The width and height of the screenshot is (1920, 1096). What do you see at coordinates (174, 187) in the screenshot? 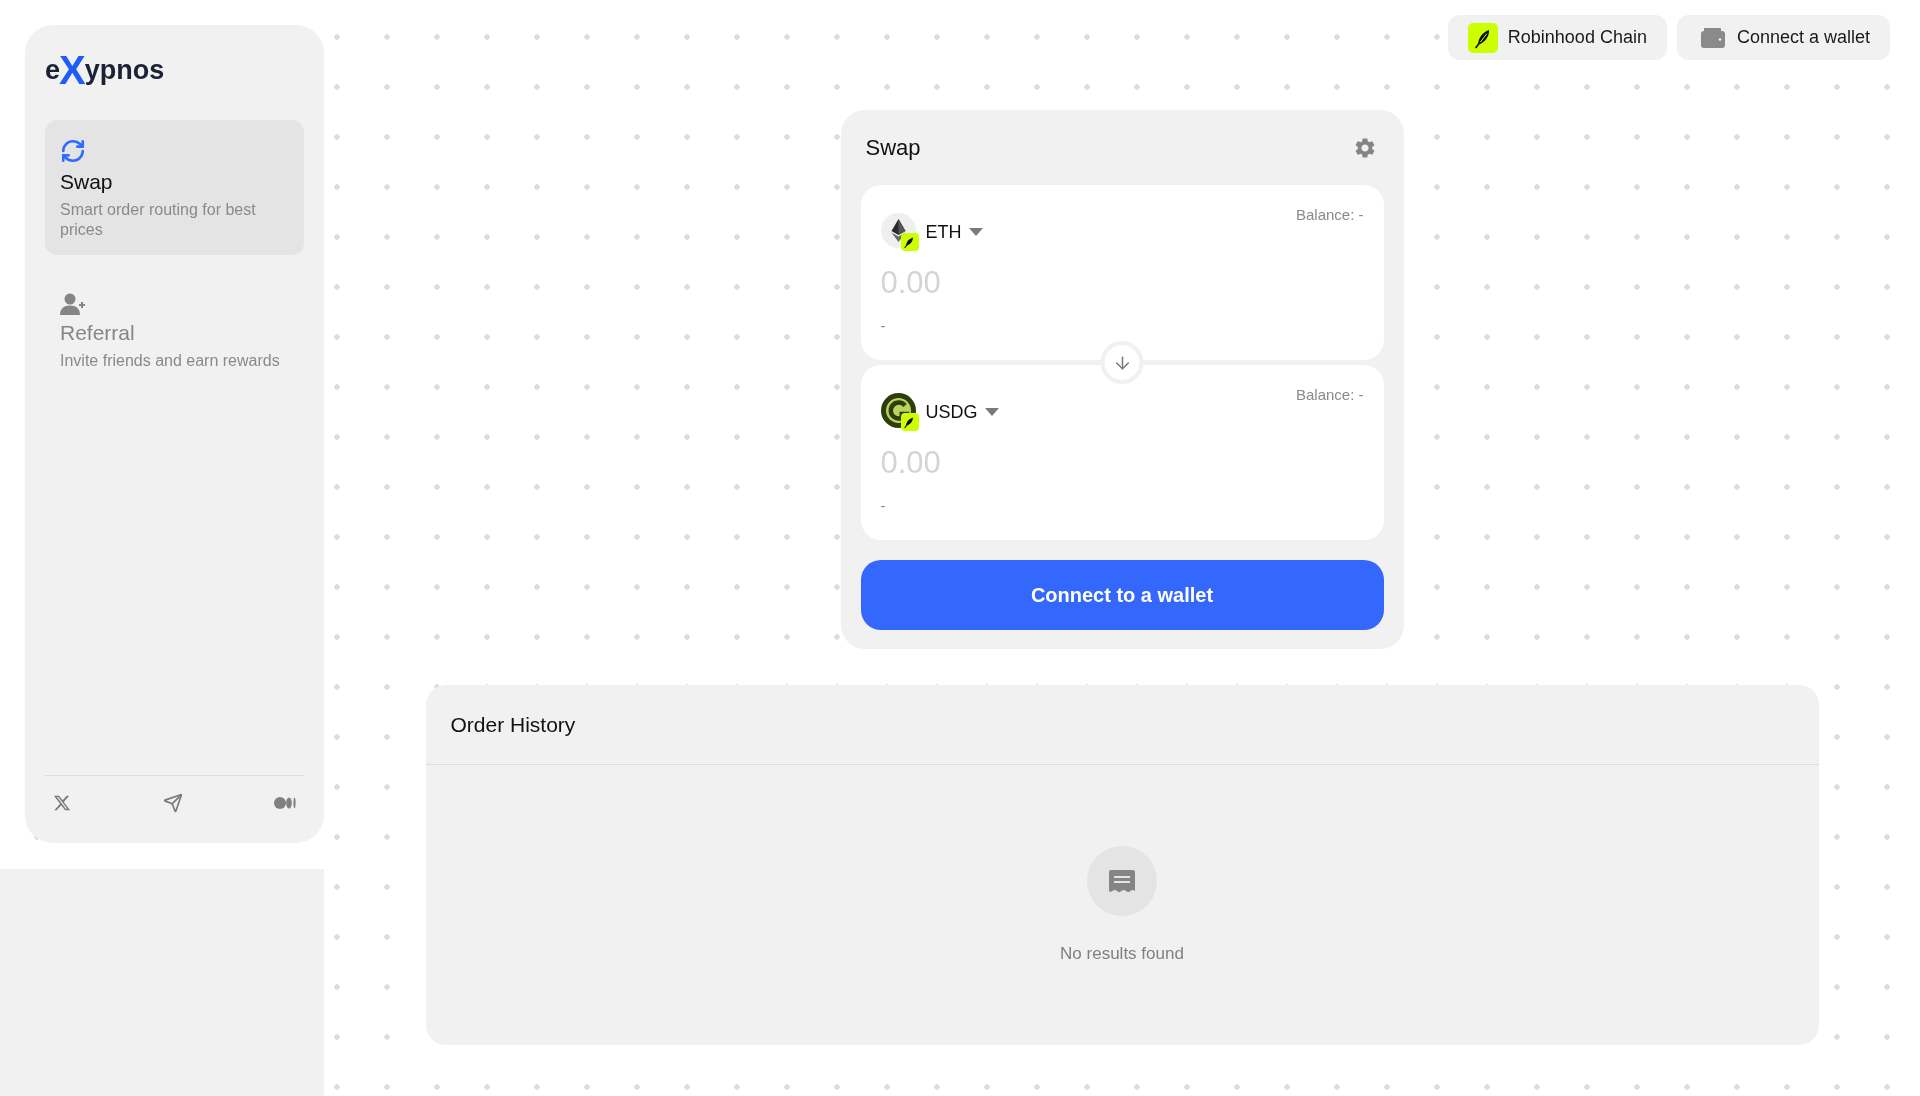
I see `nav-item: Swap Smart order routing for best prices` at bounding box center [174, 187].